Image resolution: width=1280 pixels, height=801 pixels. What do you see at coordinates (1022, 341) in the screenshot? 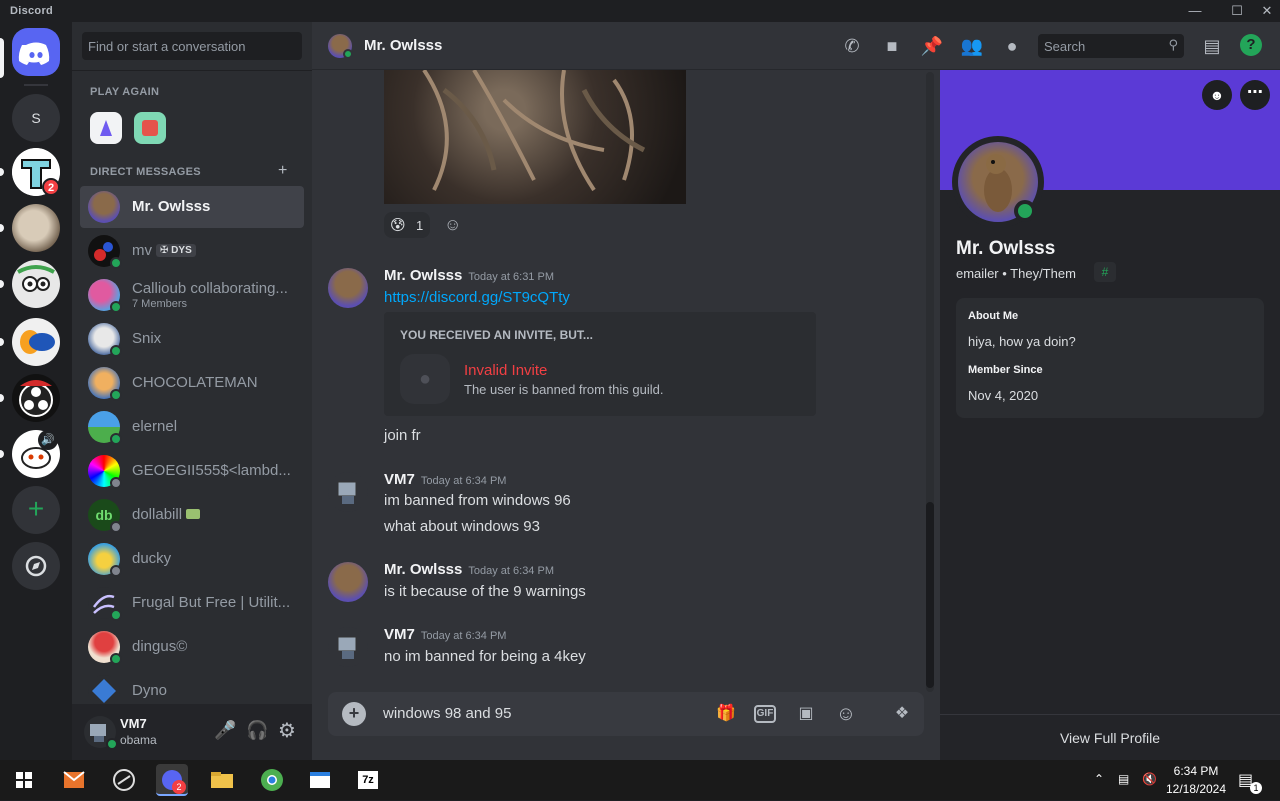
I see `about-text: hiya, how ya doin?` at bounding box center [1022, 341].